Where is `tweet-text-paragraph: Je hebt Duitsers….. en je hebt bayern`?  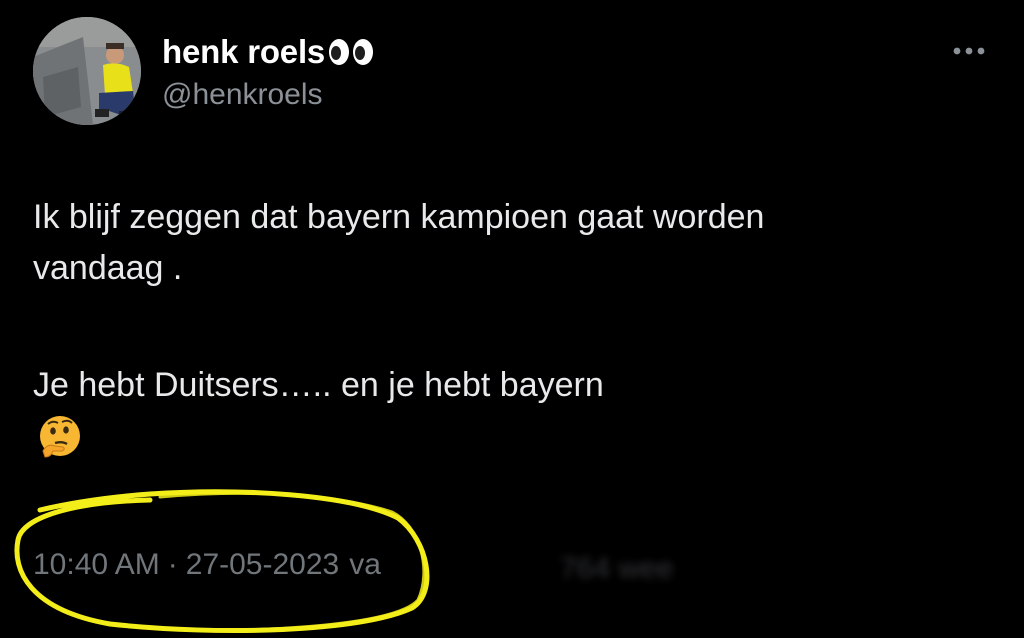 tweet-text-paragraph: Je hebt Duitsers….. en je hebt bayern is located at coordinates (318, 385).